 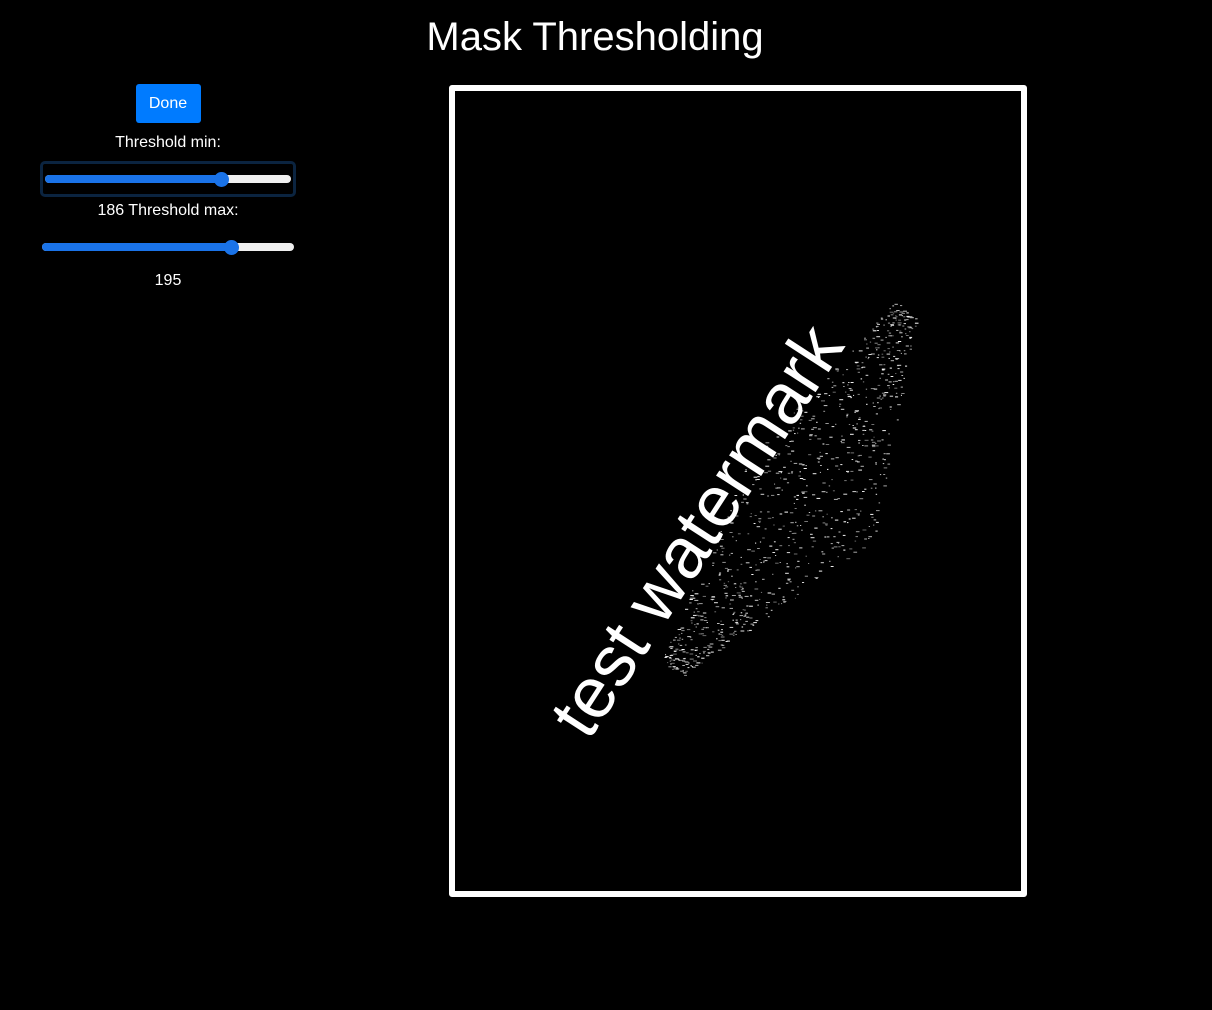 I want to click on threshold-min-thumb, so click(x=222, y=179).